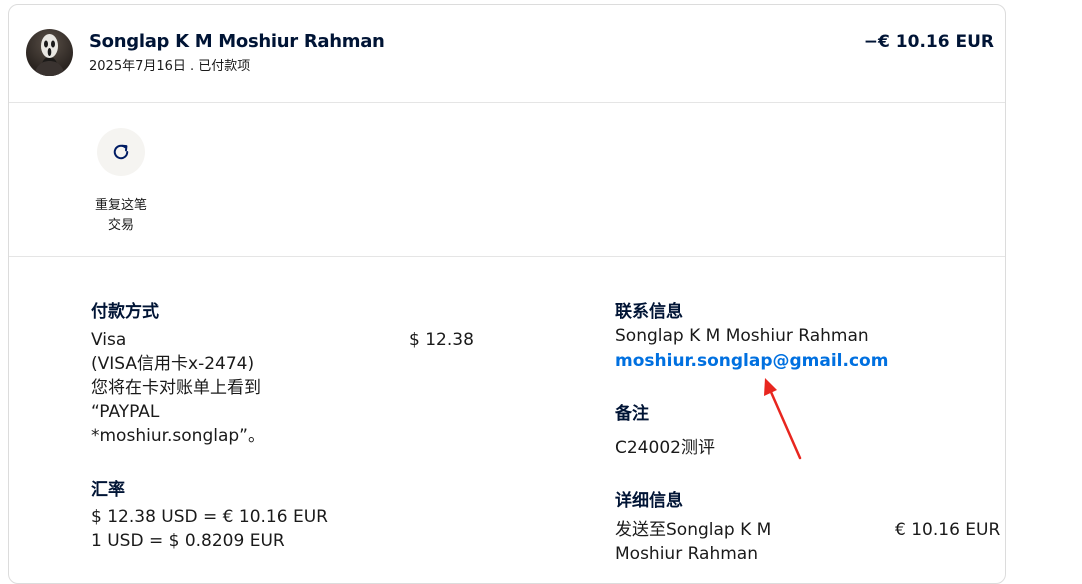 This screenshot has height=584, width=1082. Describe the element at coordinates (121, 216) in the screenshot. I see `repeat-transaction-label: 重复这笔 交易` at that location.